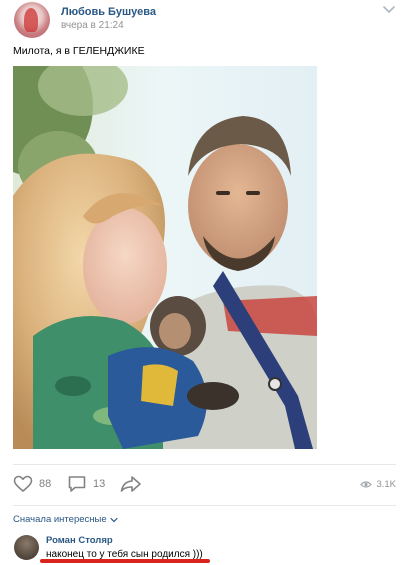  Describe the element at coordinates (99, 484) in the screenshot. I see `comment-count: 13` at that location.